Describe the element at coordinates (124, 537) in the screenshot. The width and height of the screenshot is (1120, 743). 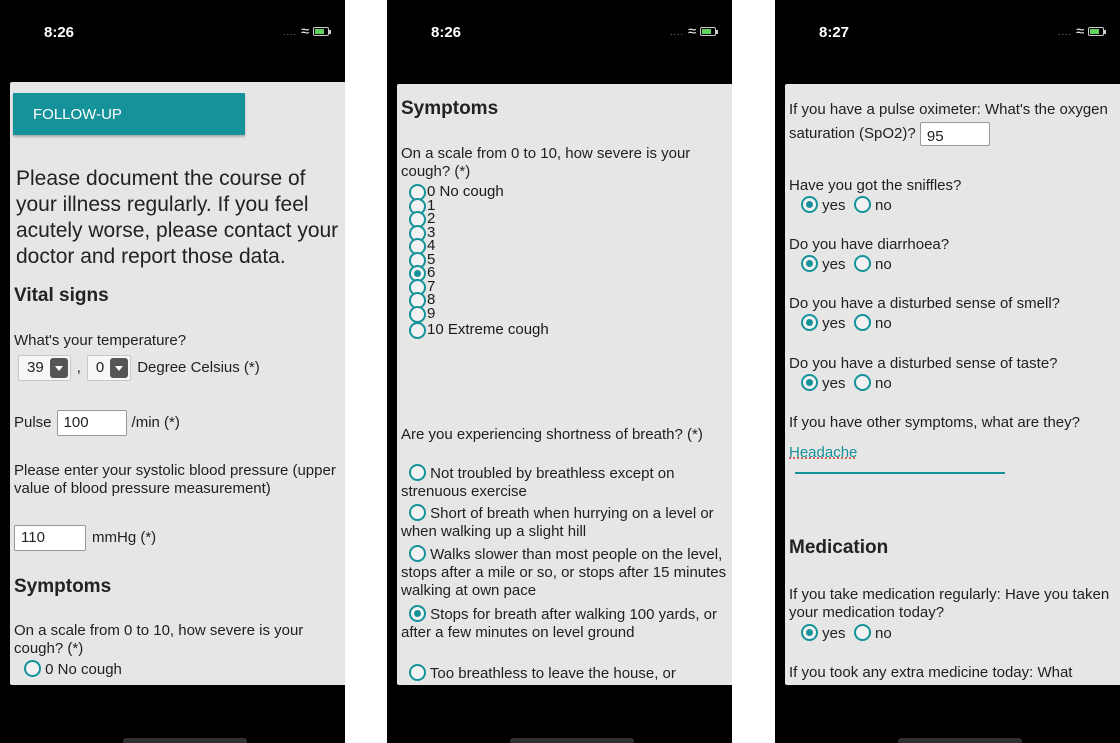
I see `bp-unit: mmHg (*)` at that location.